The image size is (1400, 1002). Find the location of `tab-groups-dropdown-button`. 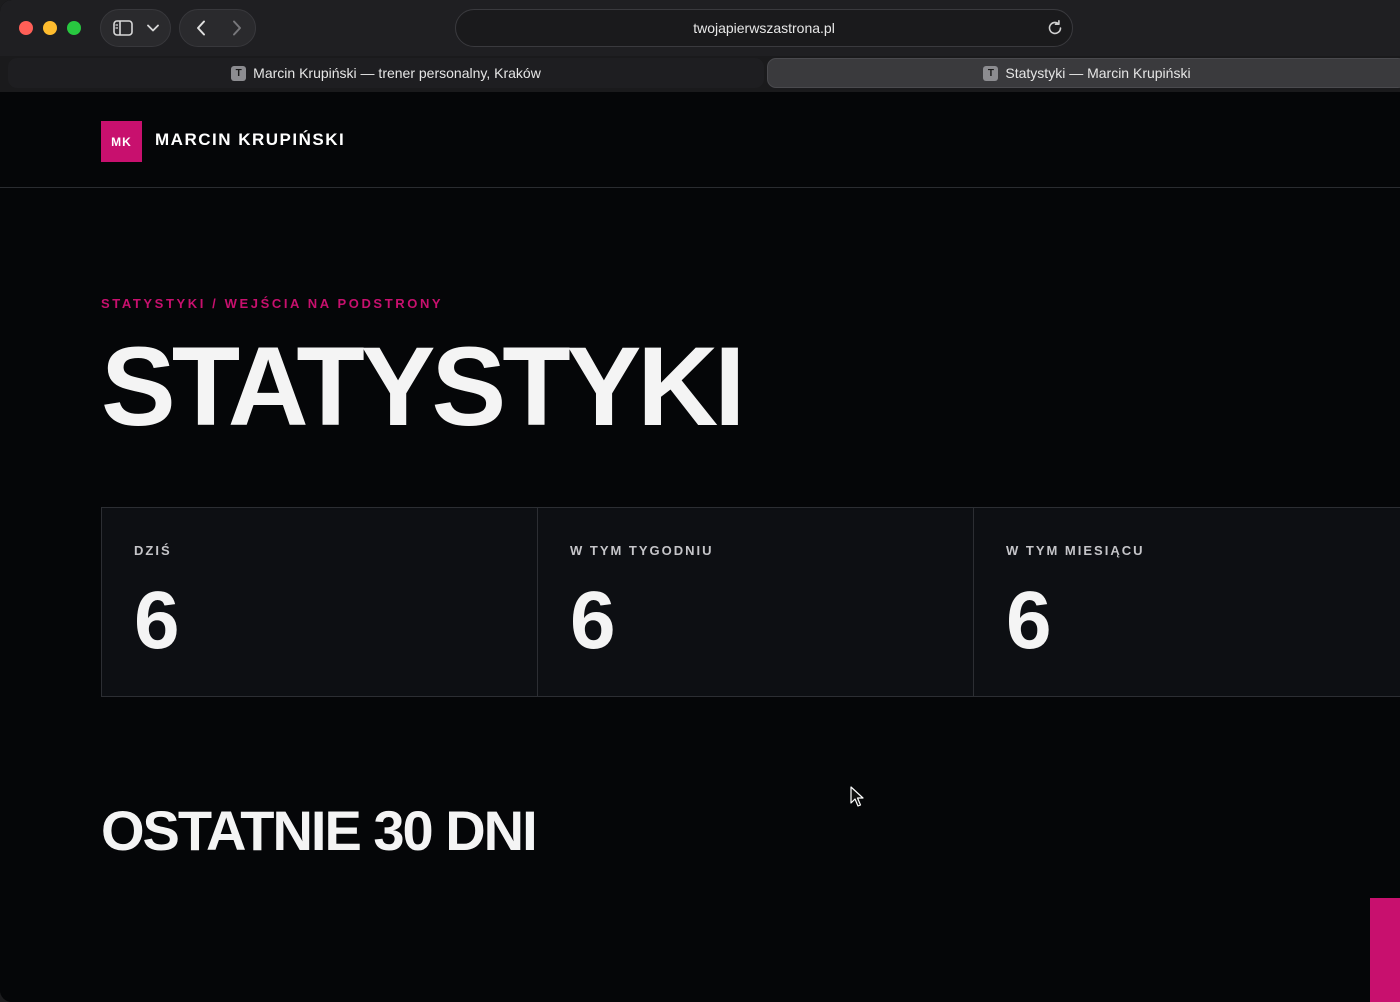

tab-groups-dropdown-button is located at coordinates (153, 28).